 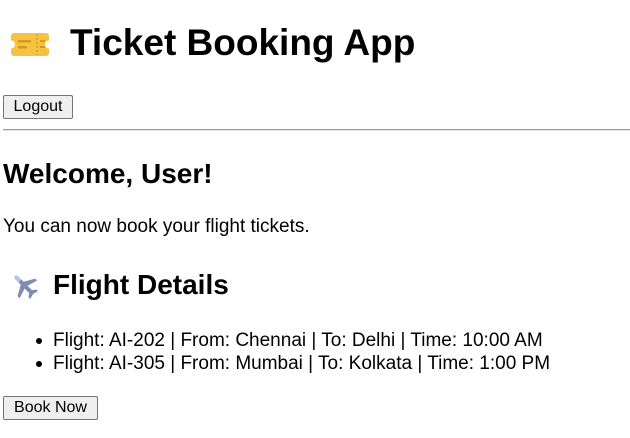 I want to click on app-title: Ticket Booking App, so click(x=212, y=43).